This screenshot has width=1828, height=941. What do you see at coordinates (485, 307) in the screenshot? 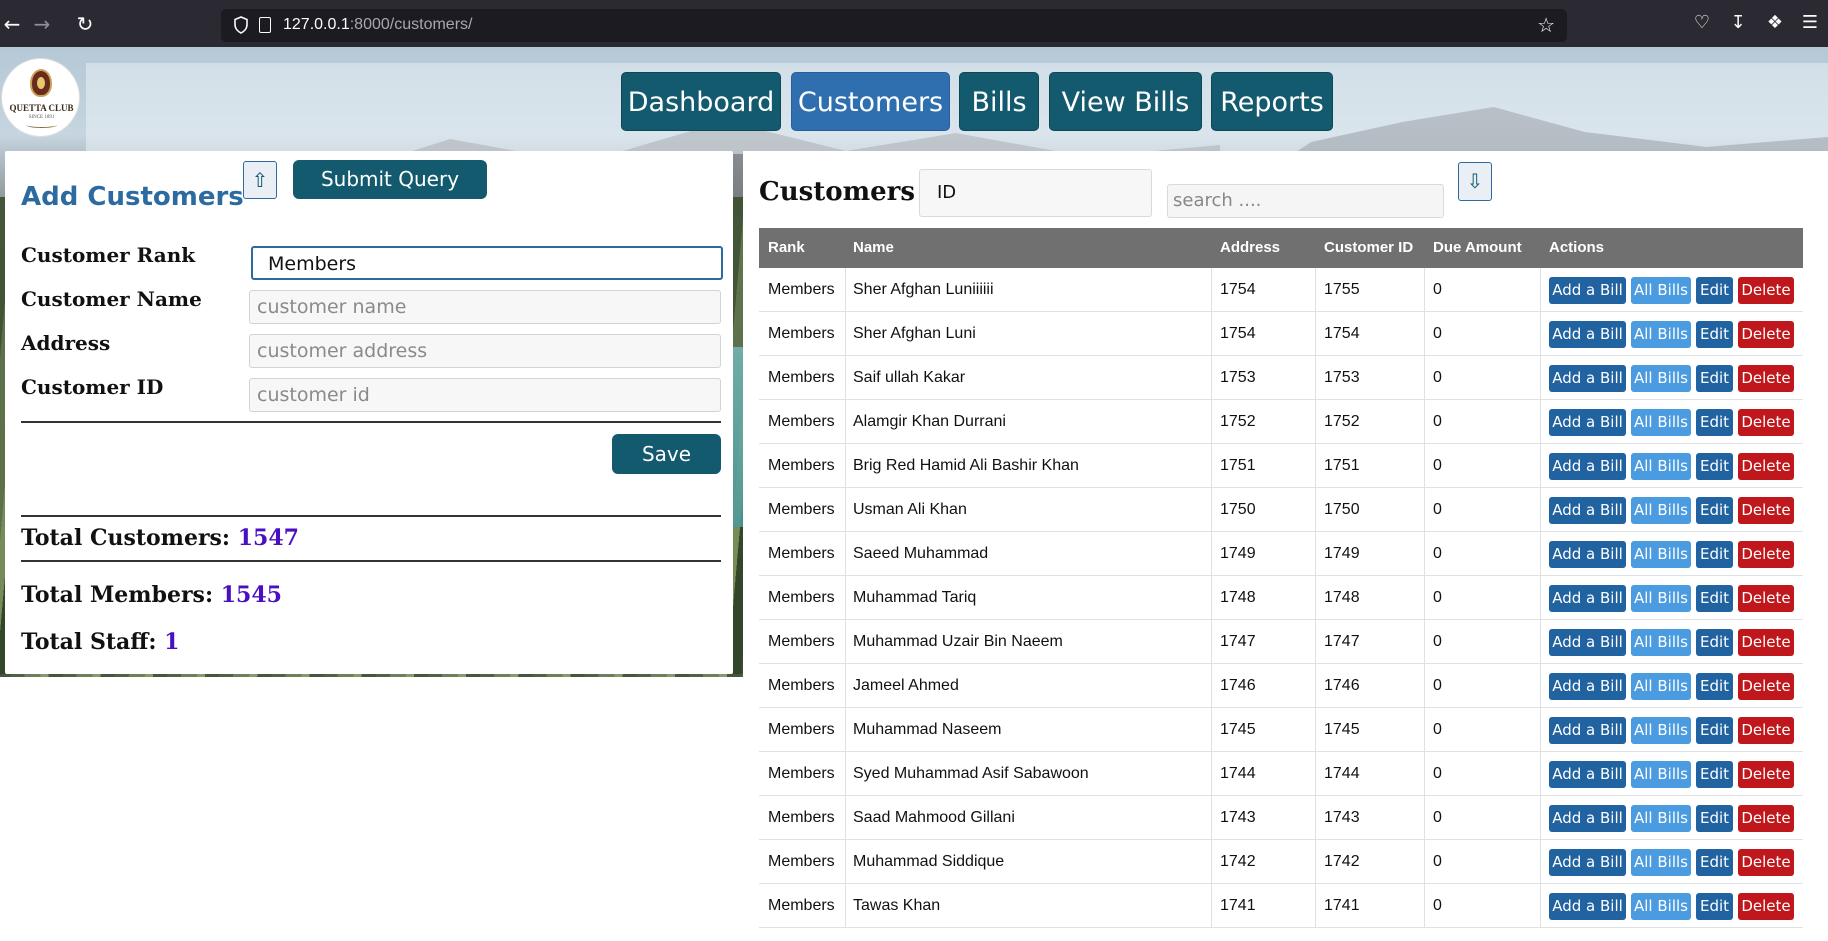
I see `customer-name-input: customer name` at bounding box center [485, 307].